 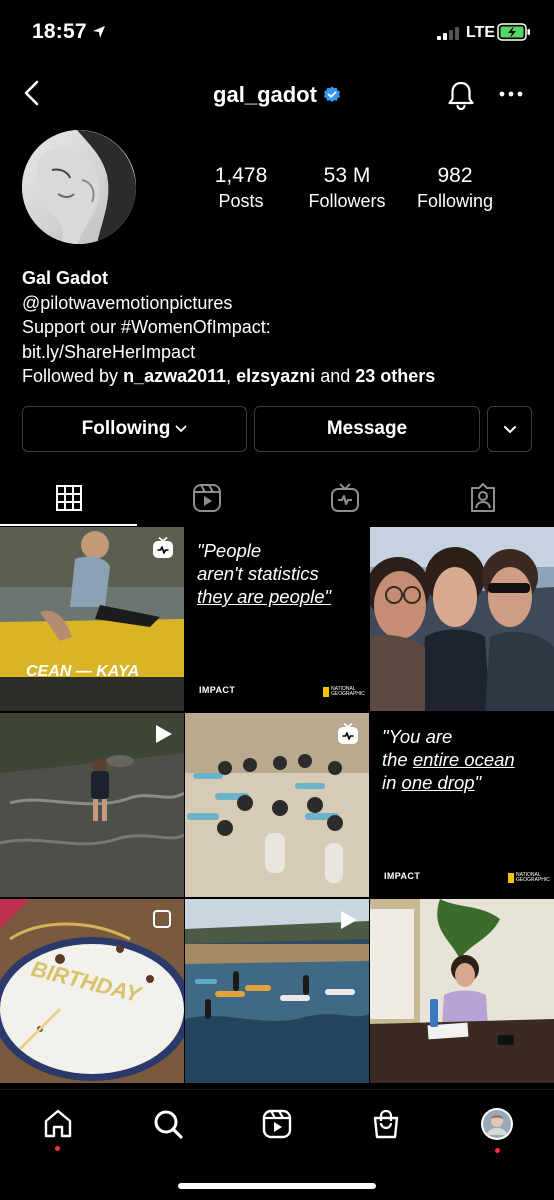 What do you see at coordinates (241, 188) in the screenshot?
I see `stat-posts: 1,478 Posts` at bounding box center [241, 188].